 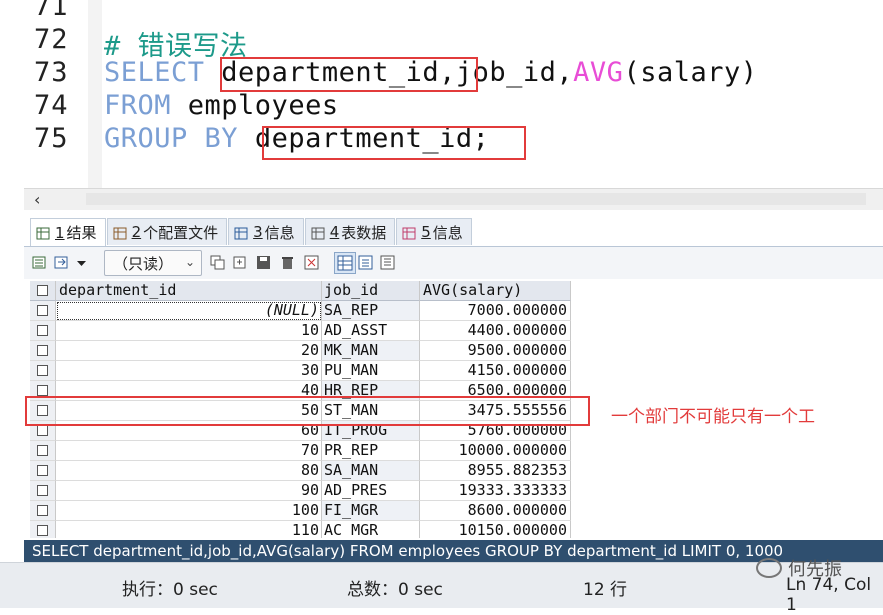 What do you see at coordinates (371, 311) in the screenshot?
I see `table-cell: SA_REP` at bounding box center [371, 311].